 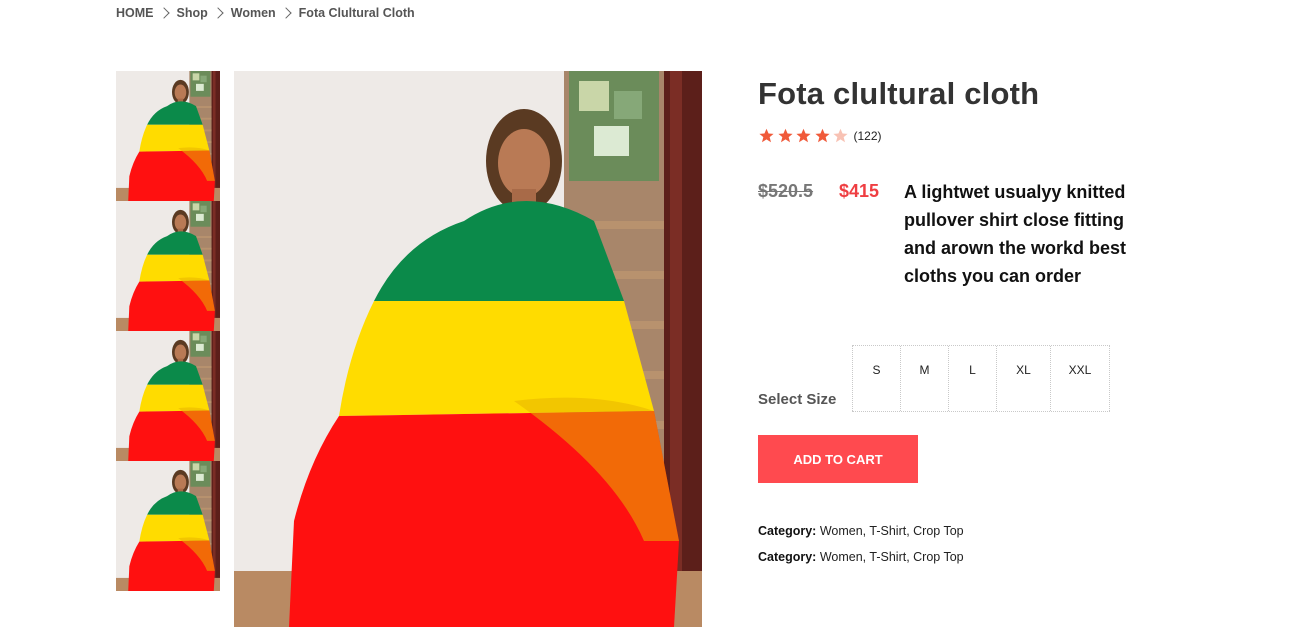 I want to click on size-selector: S M L XL XXL, so click(x=981, y=378).